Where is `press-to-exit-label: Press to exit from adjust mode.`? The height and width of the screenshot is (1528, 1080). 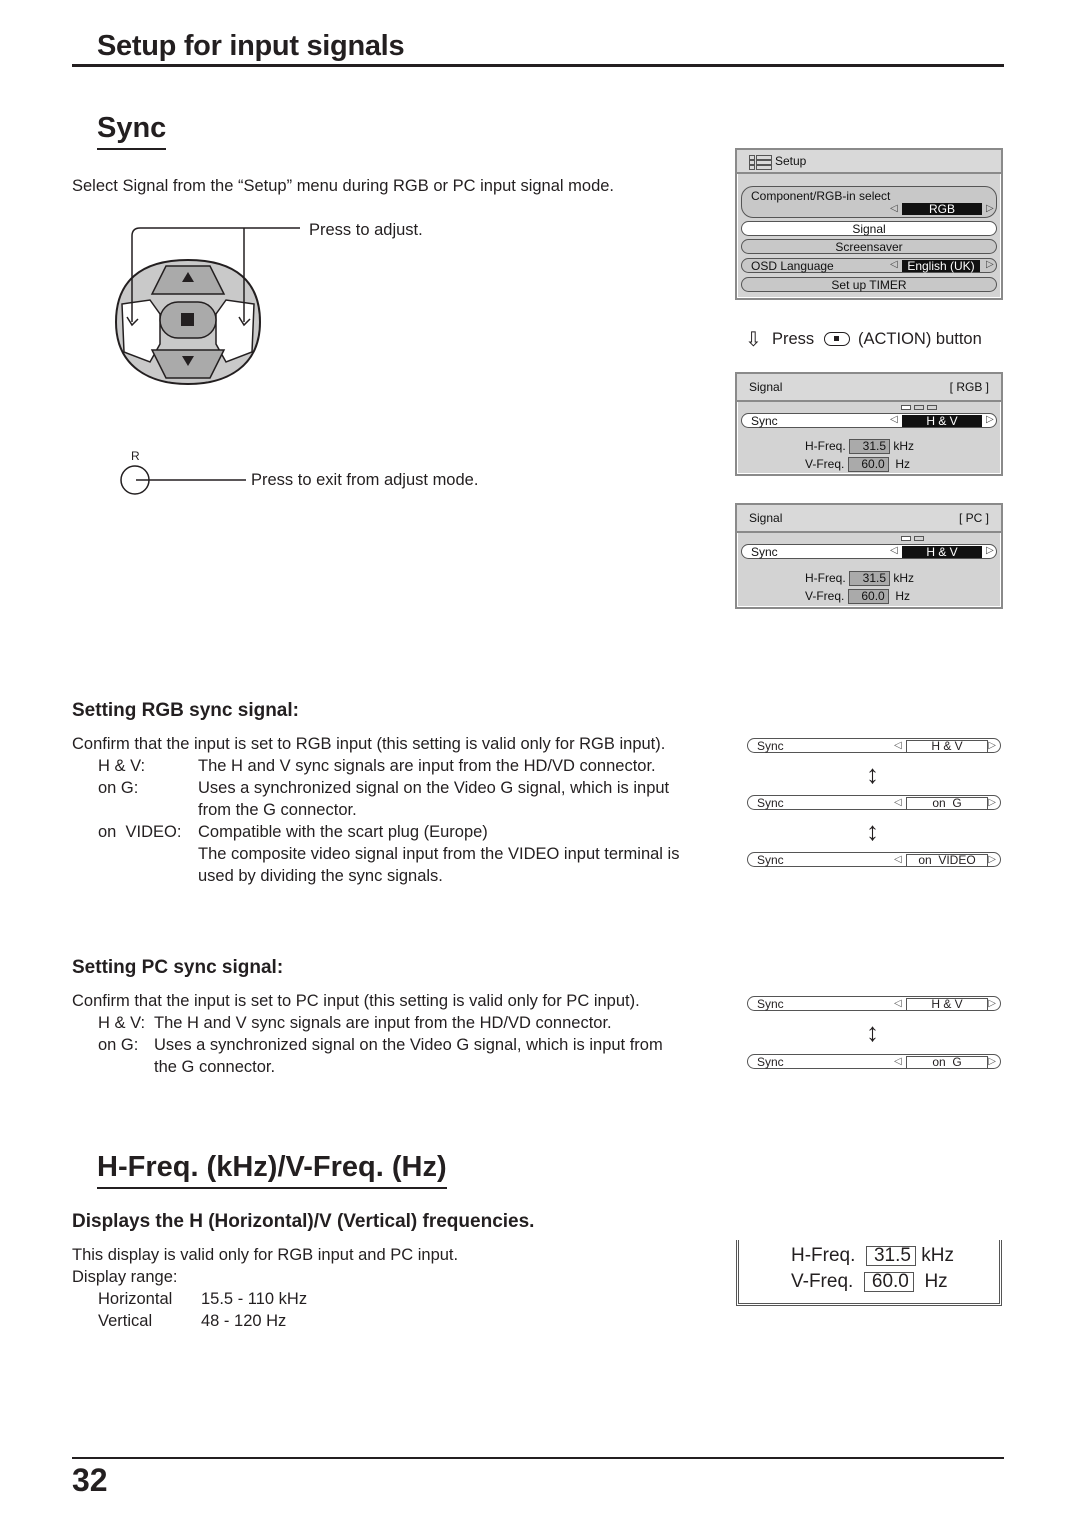 press-to-exit-label: Press to exit from adjust mode. is located at coordinates (365, 480).